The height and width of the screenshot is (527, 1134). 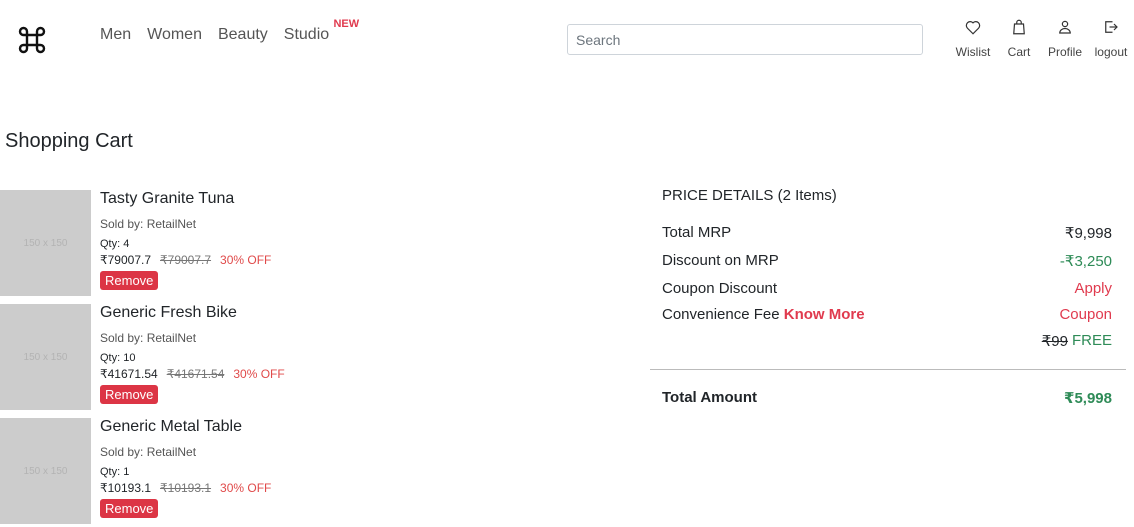 I want to click on wishlist-button: Wislist, so click(x=973, y=38).